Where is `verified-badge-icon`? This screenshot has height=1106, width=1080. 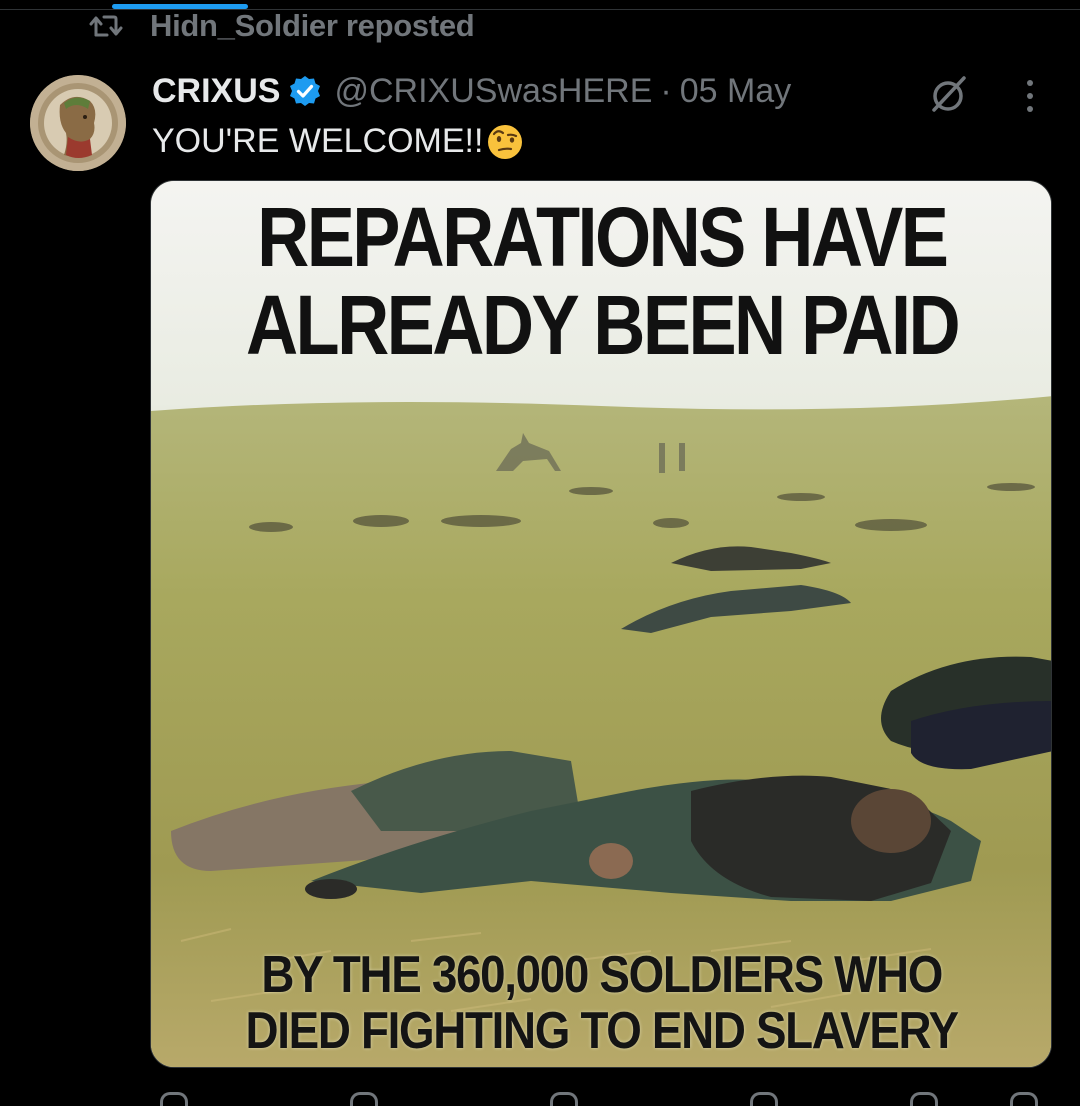
verified-badge-icon is located at coordinates (305, 91).